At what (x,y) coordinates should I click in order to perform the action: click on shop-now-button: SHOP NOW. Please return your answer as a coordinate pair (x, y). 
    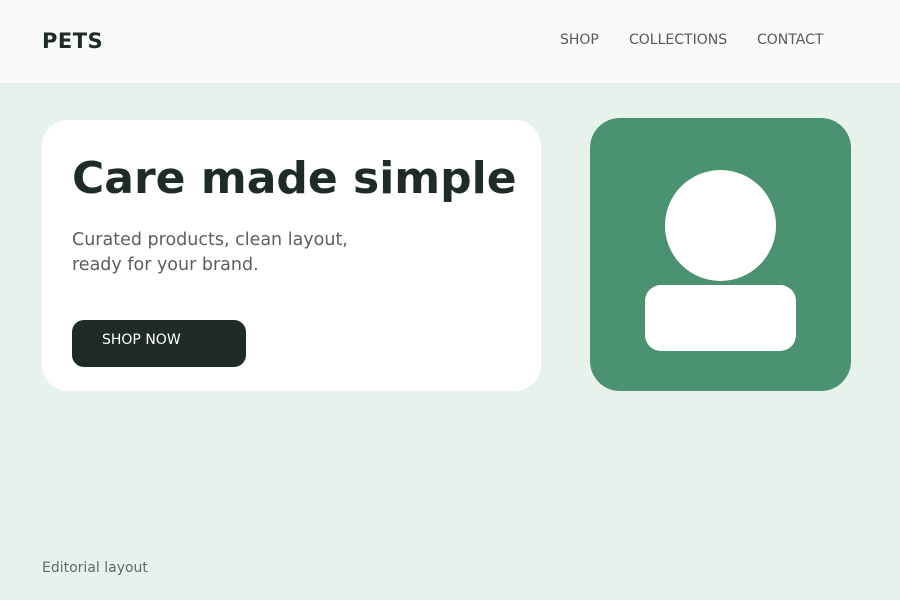
    Looking at the image, I should click on (159, 343).